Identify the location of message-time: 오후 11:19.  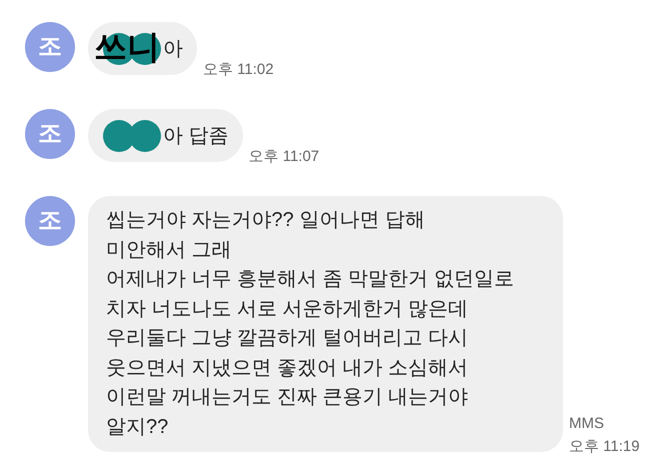
(604, 445).